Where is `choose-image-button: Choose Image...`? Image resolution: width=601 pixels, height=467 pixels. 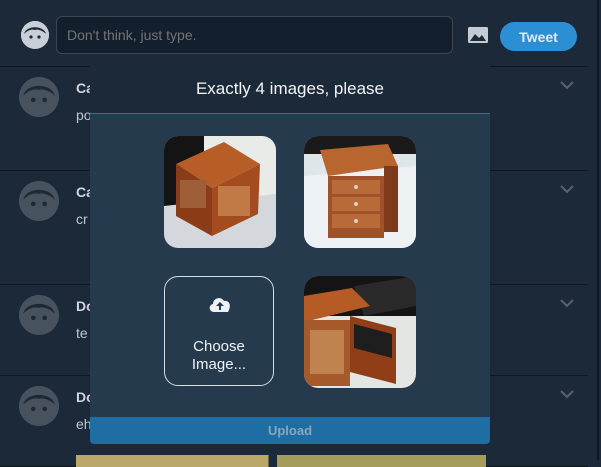
choose-image-button: Choose Image... is located at coordinates (219, 331).